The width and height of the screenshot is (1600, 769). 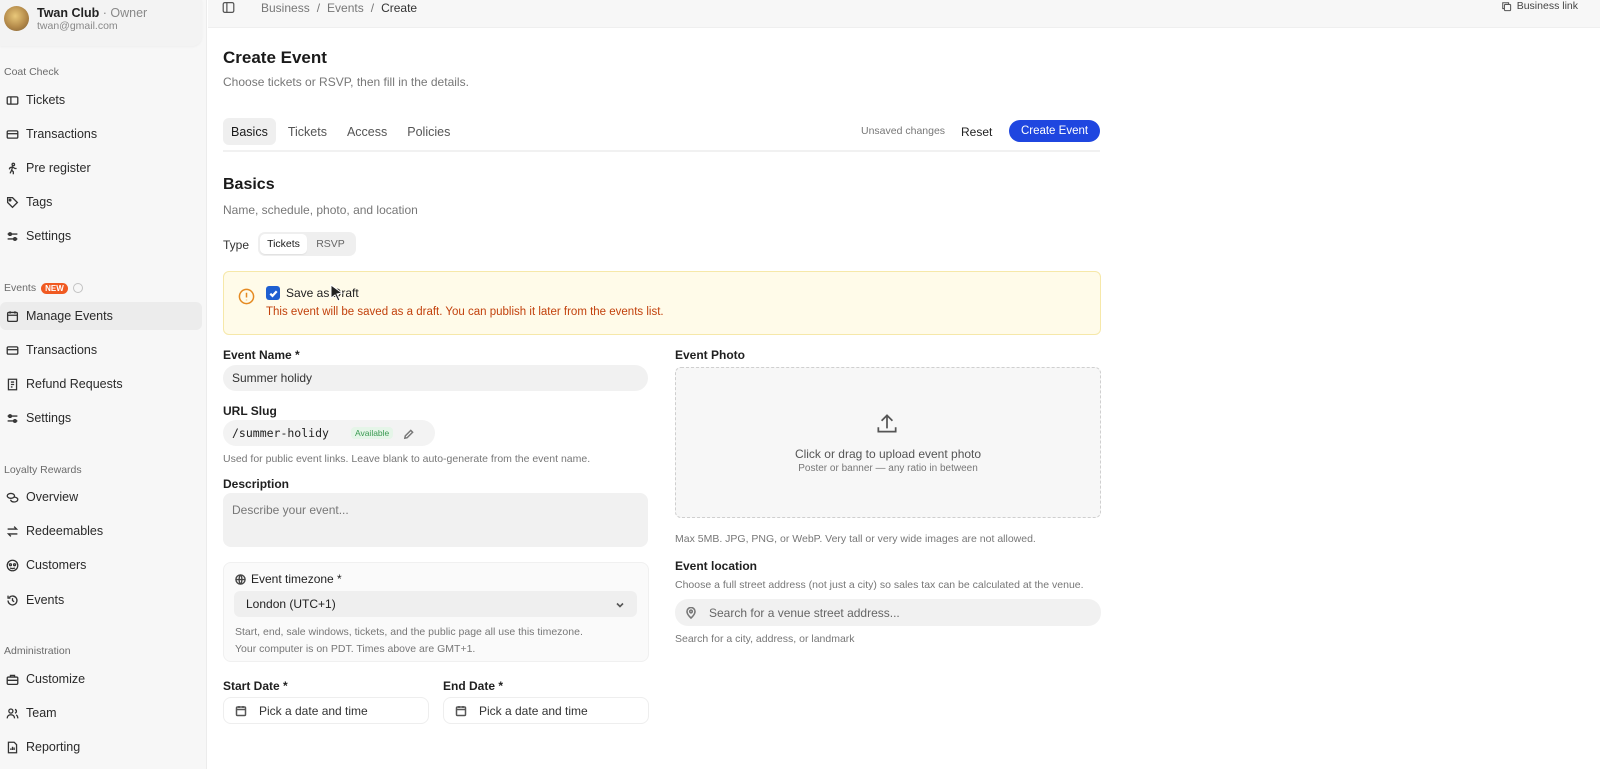 I want to click on create-event-button: Create Event, so click(x=1054, y=131).